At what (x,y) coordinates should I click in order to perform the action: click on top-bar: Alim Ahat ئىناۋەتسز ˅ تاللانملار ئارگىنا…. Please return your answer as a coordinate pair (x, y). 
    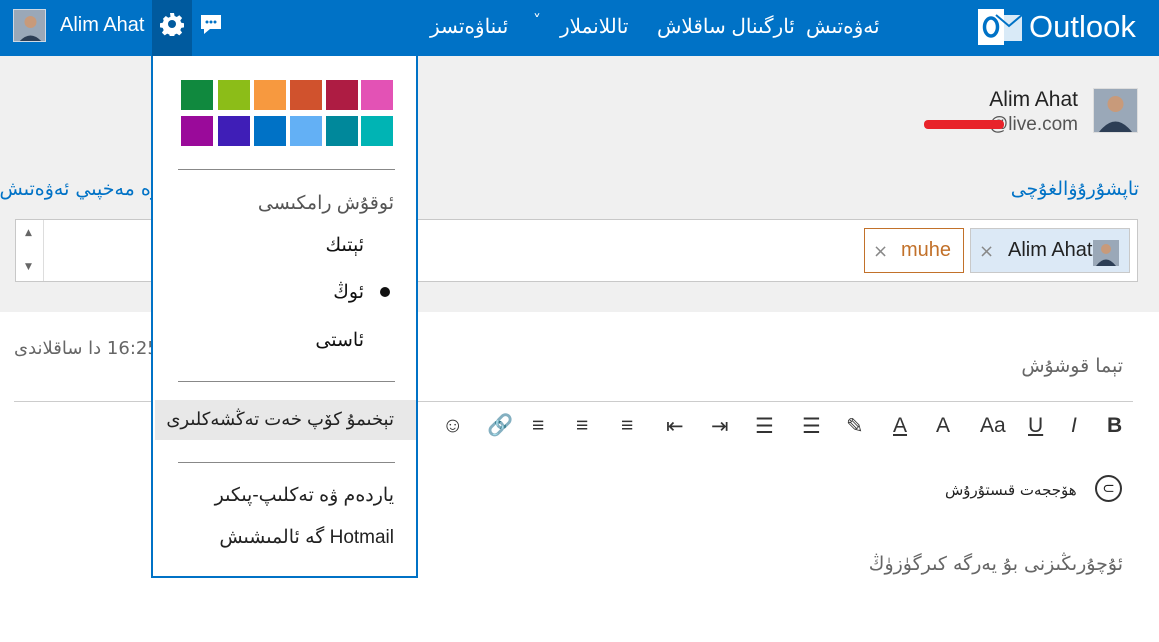
    Looking at the image, I should click on (579, 28).